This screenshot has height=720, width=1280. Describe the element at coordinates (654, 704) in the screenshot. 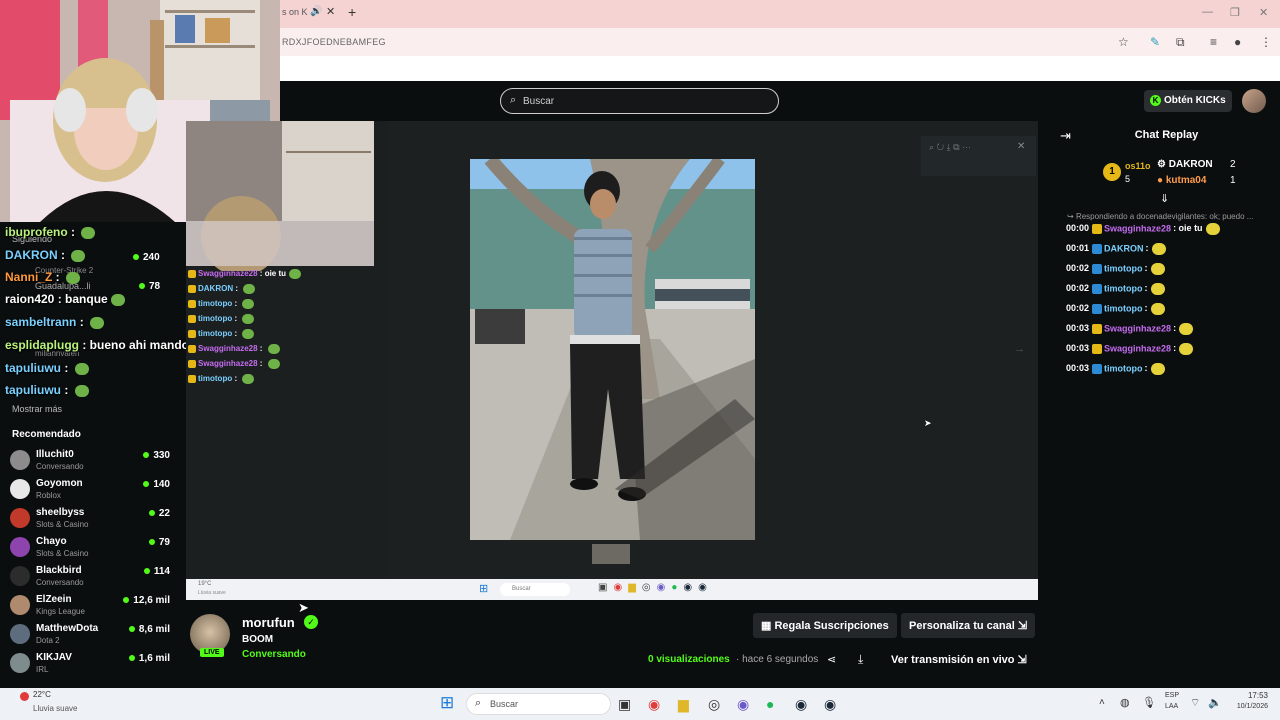

I see `chrome-icon: ◉` at that location.